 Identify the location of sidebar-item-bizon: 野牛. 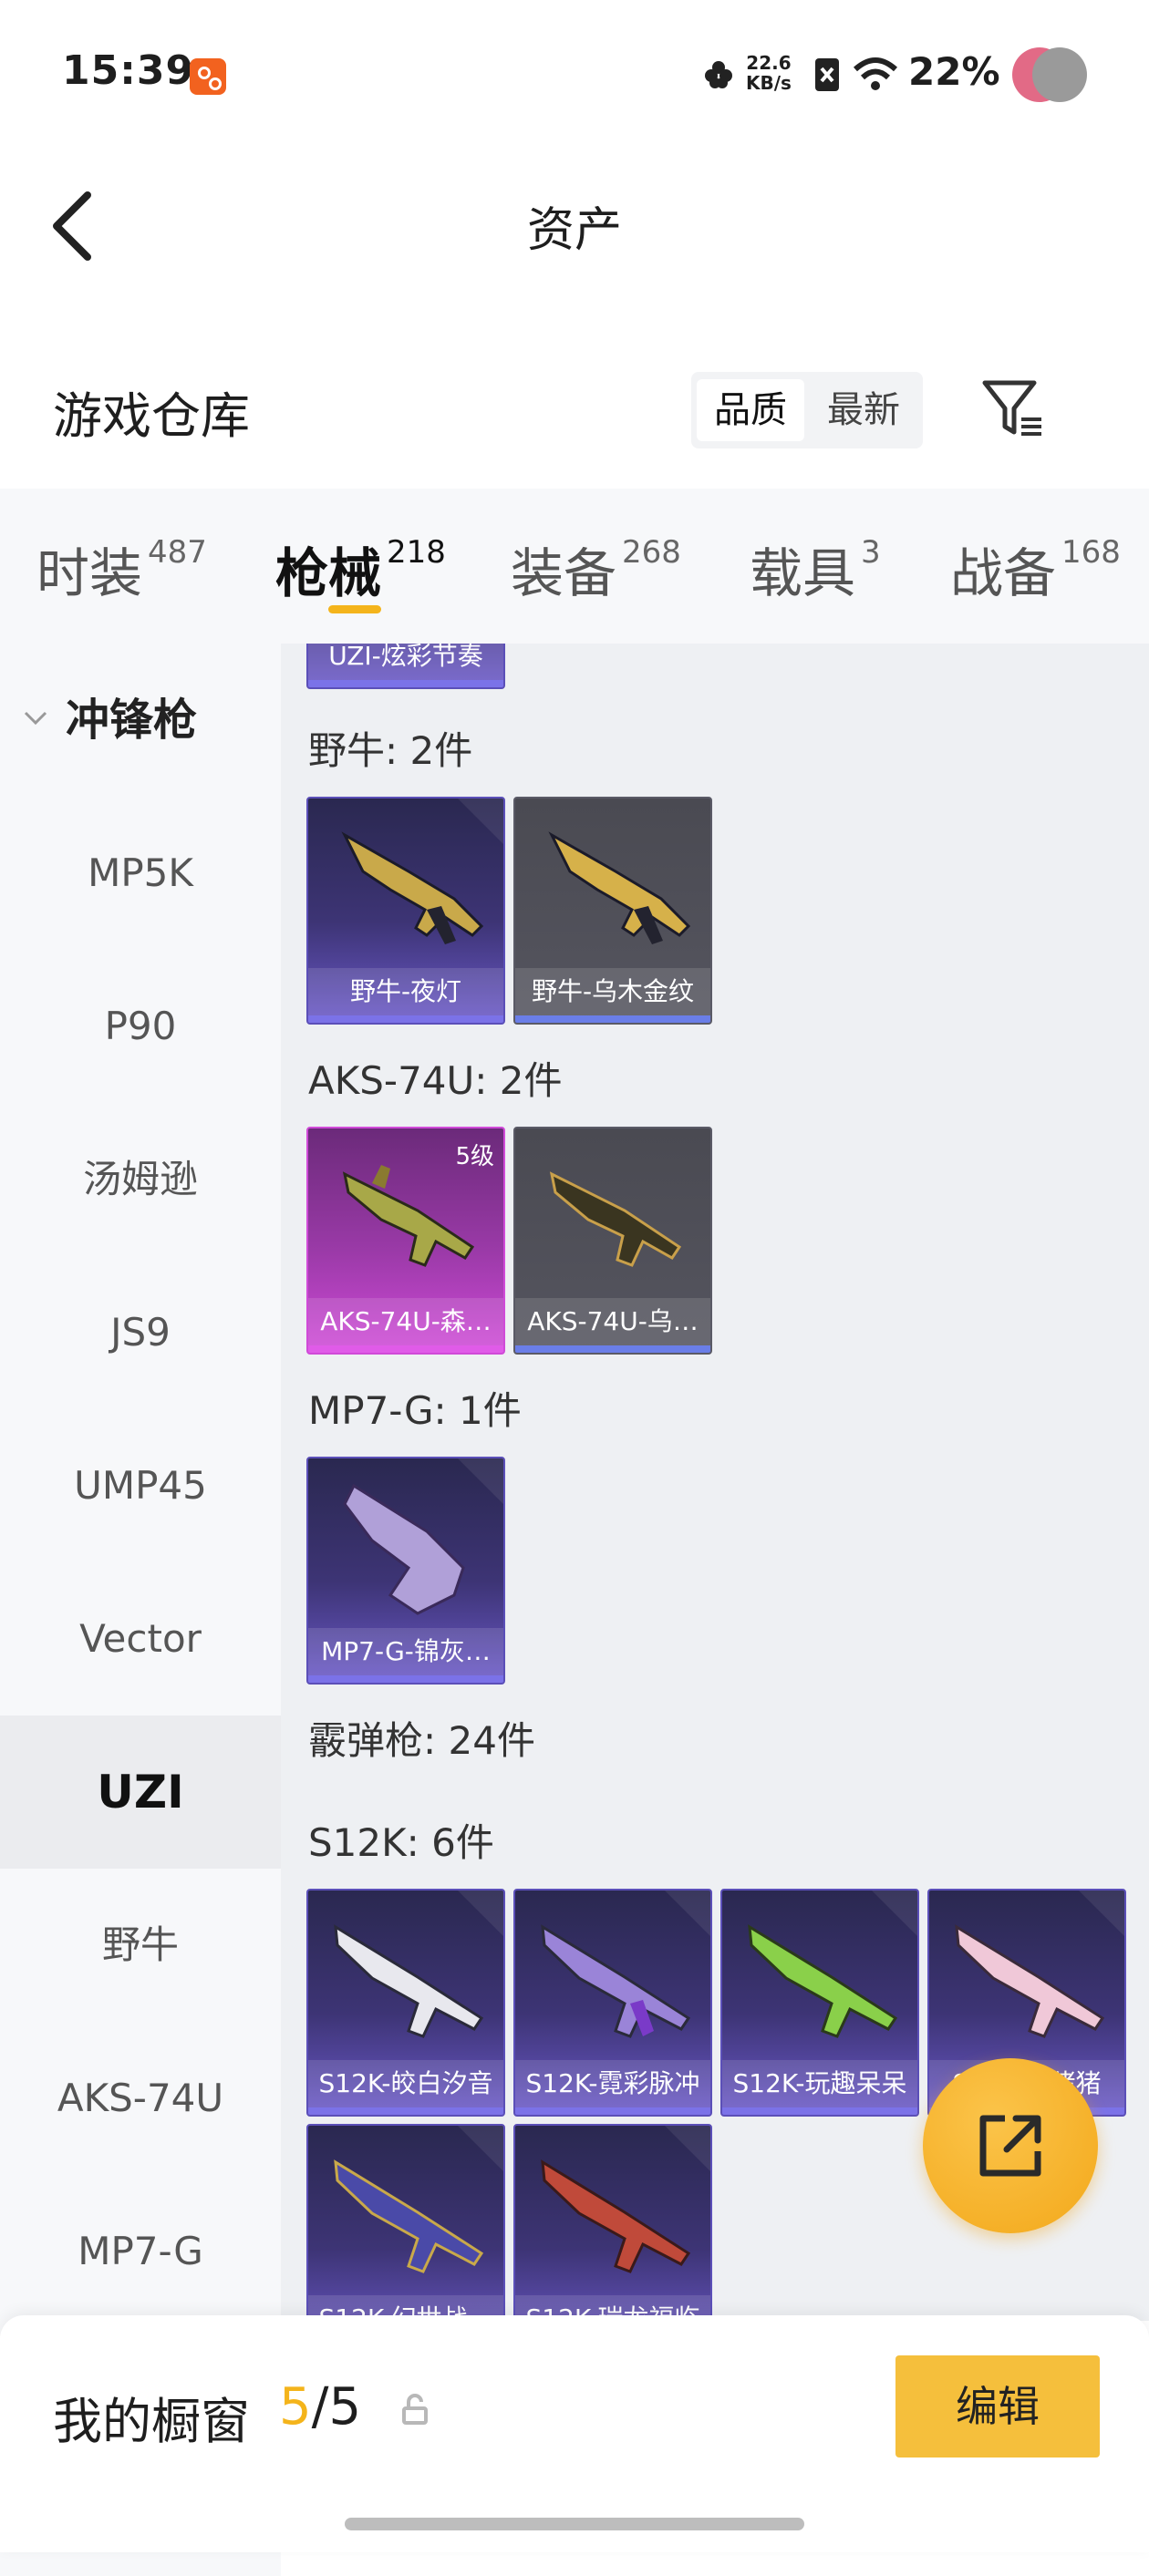
(140, 1945).